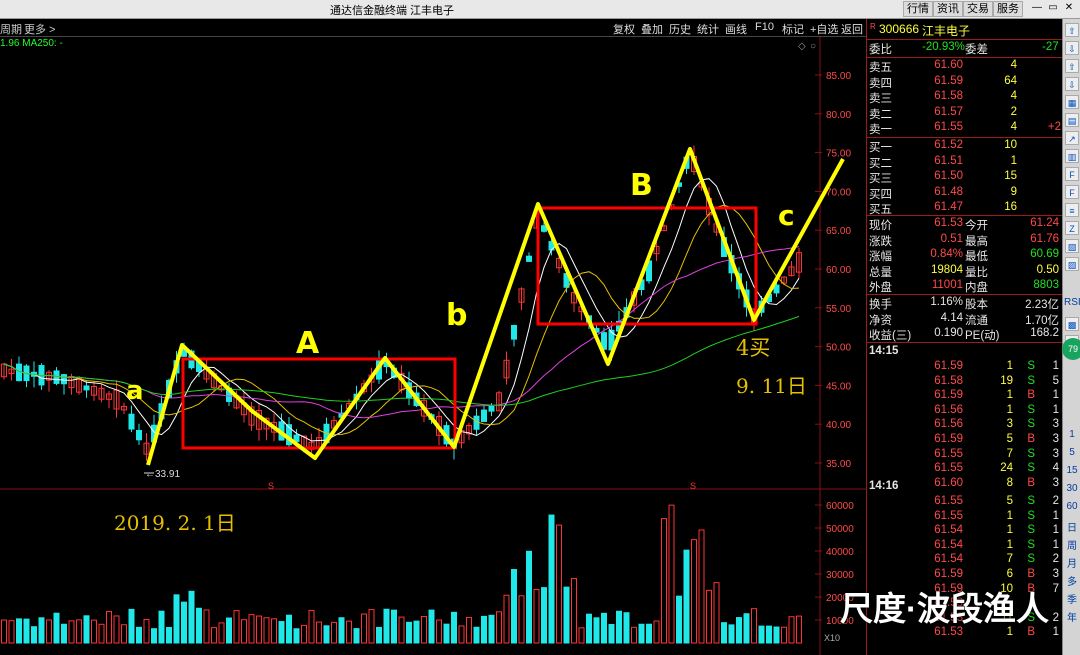 This screenshot has height=655, width=1080. I want to click on back-button: 返回, so click(852, 29).